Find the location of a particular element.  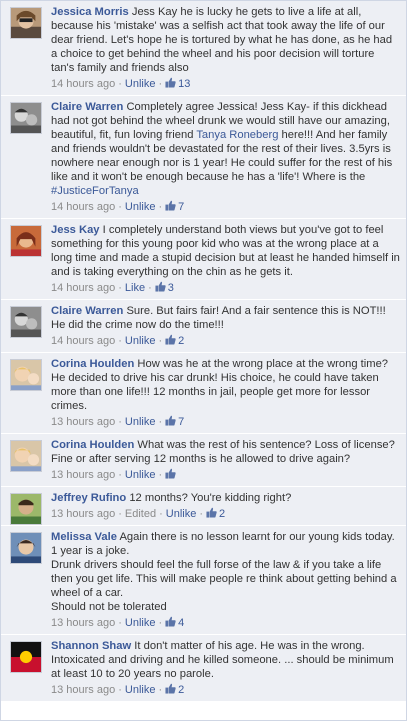

like-count: 4 is located at coordinates (175, 622).